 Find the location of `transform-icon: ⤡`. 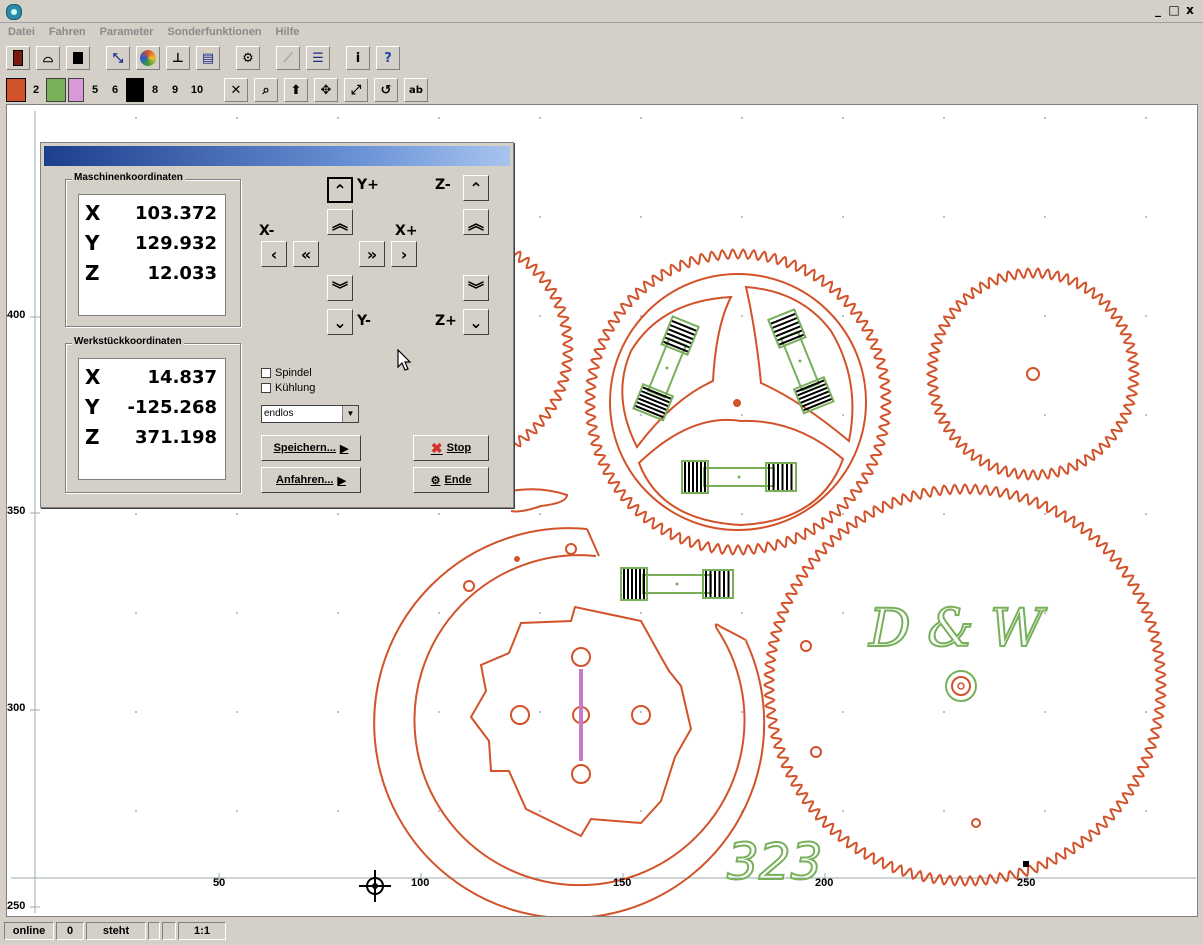

transform-icon: ⤡ is located at coordinates (118, 58).